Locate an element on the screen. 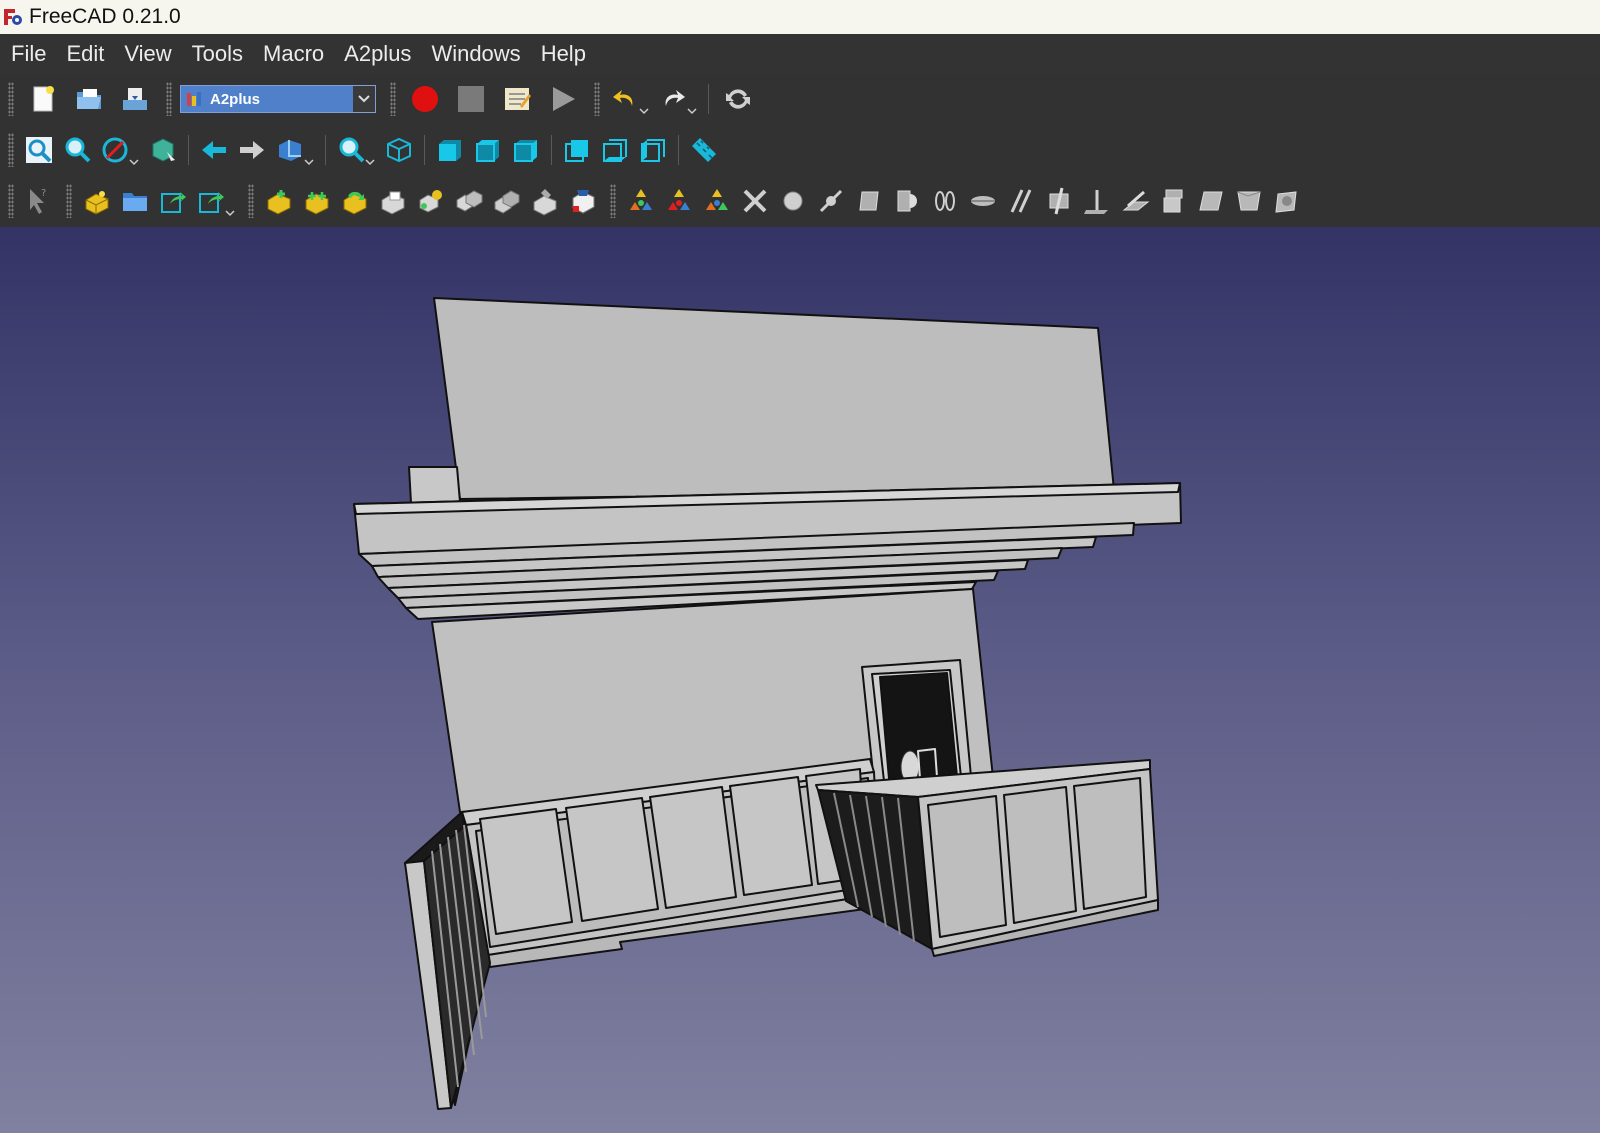 This screenshot has width=1600, height=1133. stop-macro-button is located at coordinates (471, 99).